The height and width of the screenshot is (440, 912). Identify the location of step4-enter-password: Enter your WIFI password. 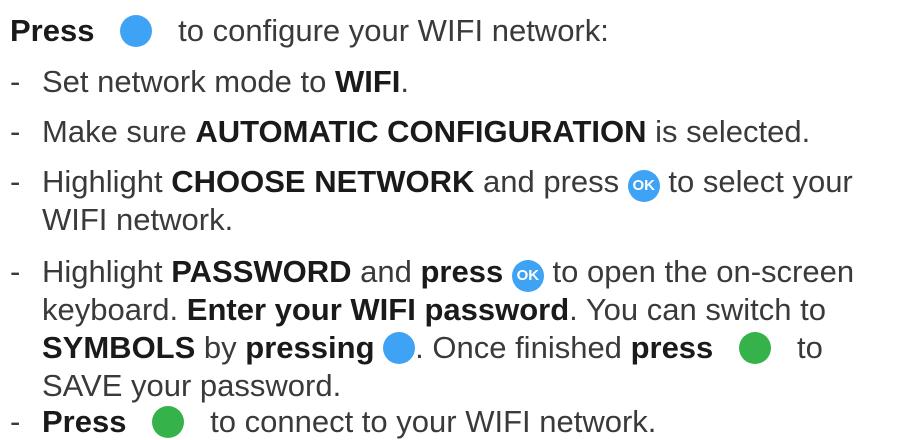
(378, 309).